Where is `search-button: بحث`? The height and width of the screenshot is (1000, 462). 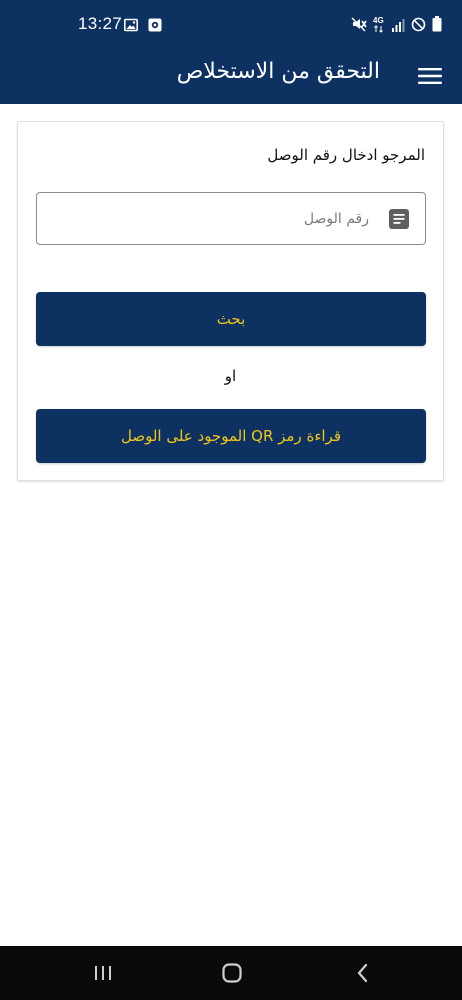
search-button: بحث is located at coordinates (231, 319).